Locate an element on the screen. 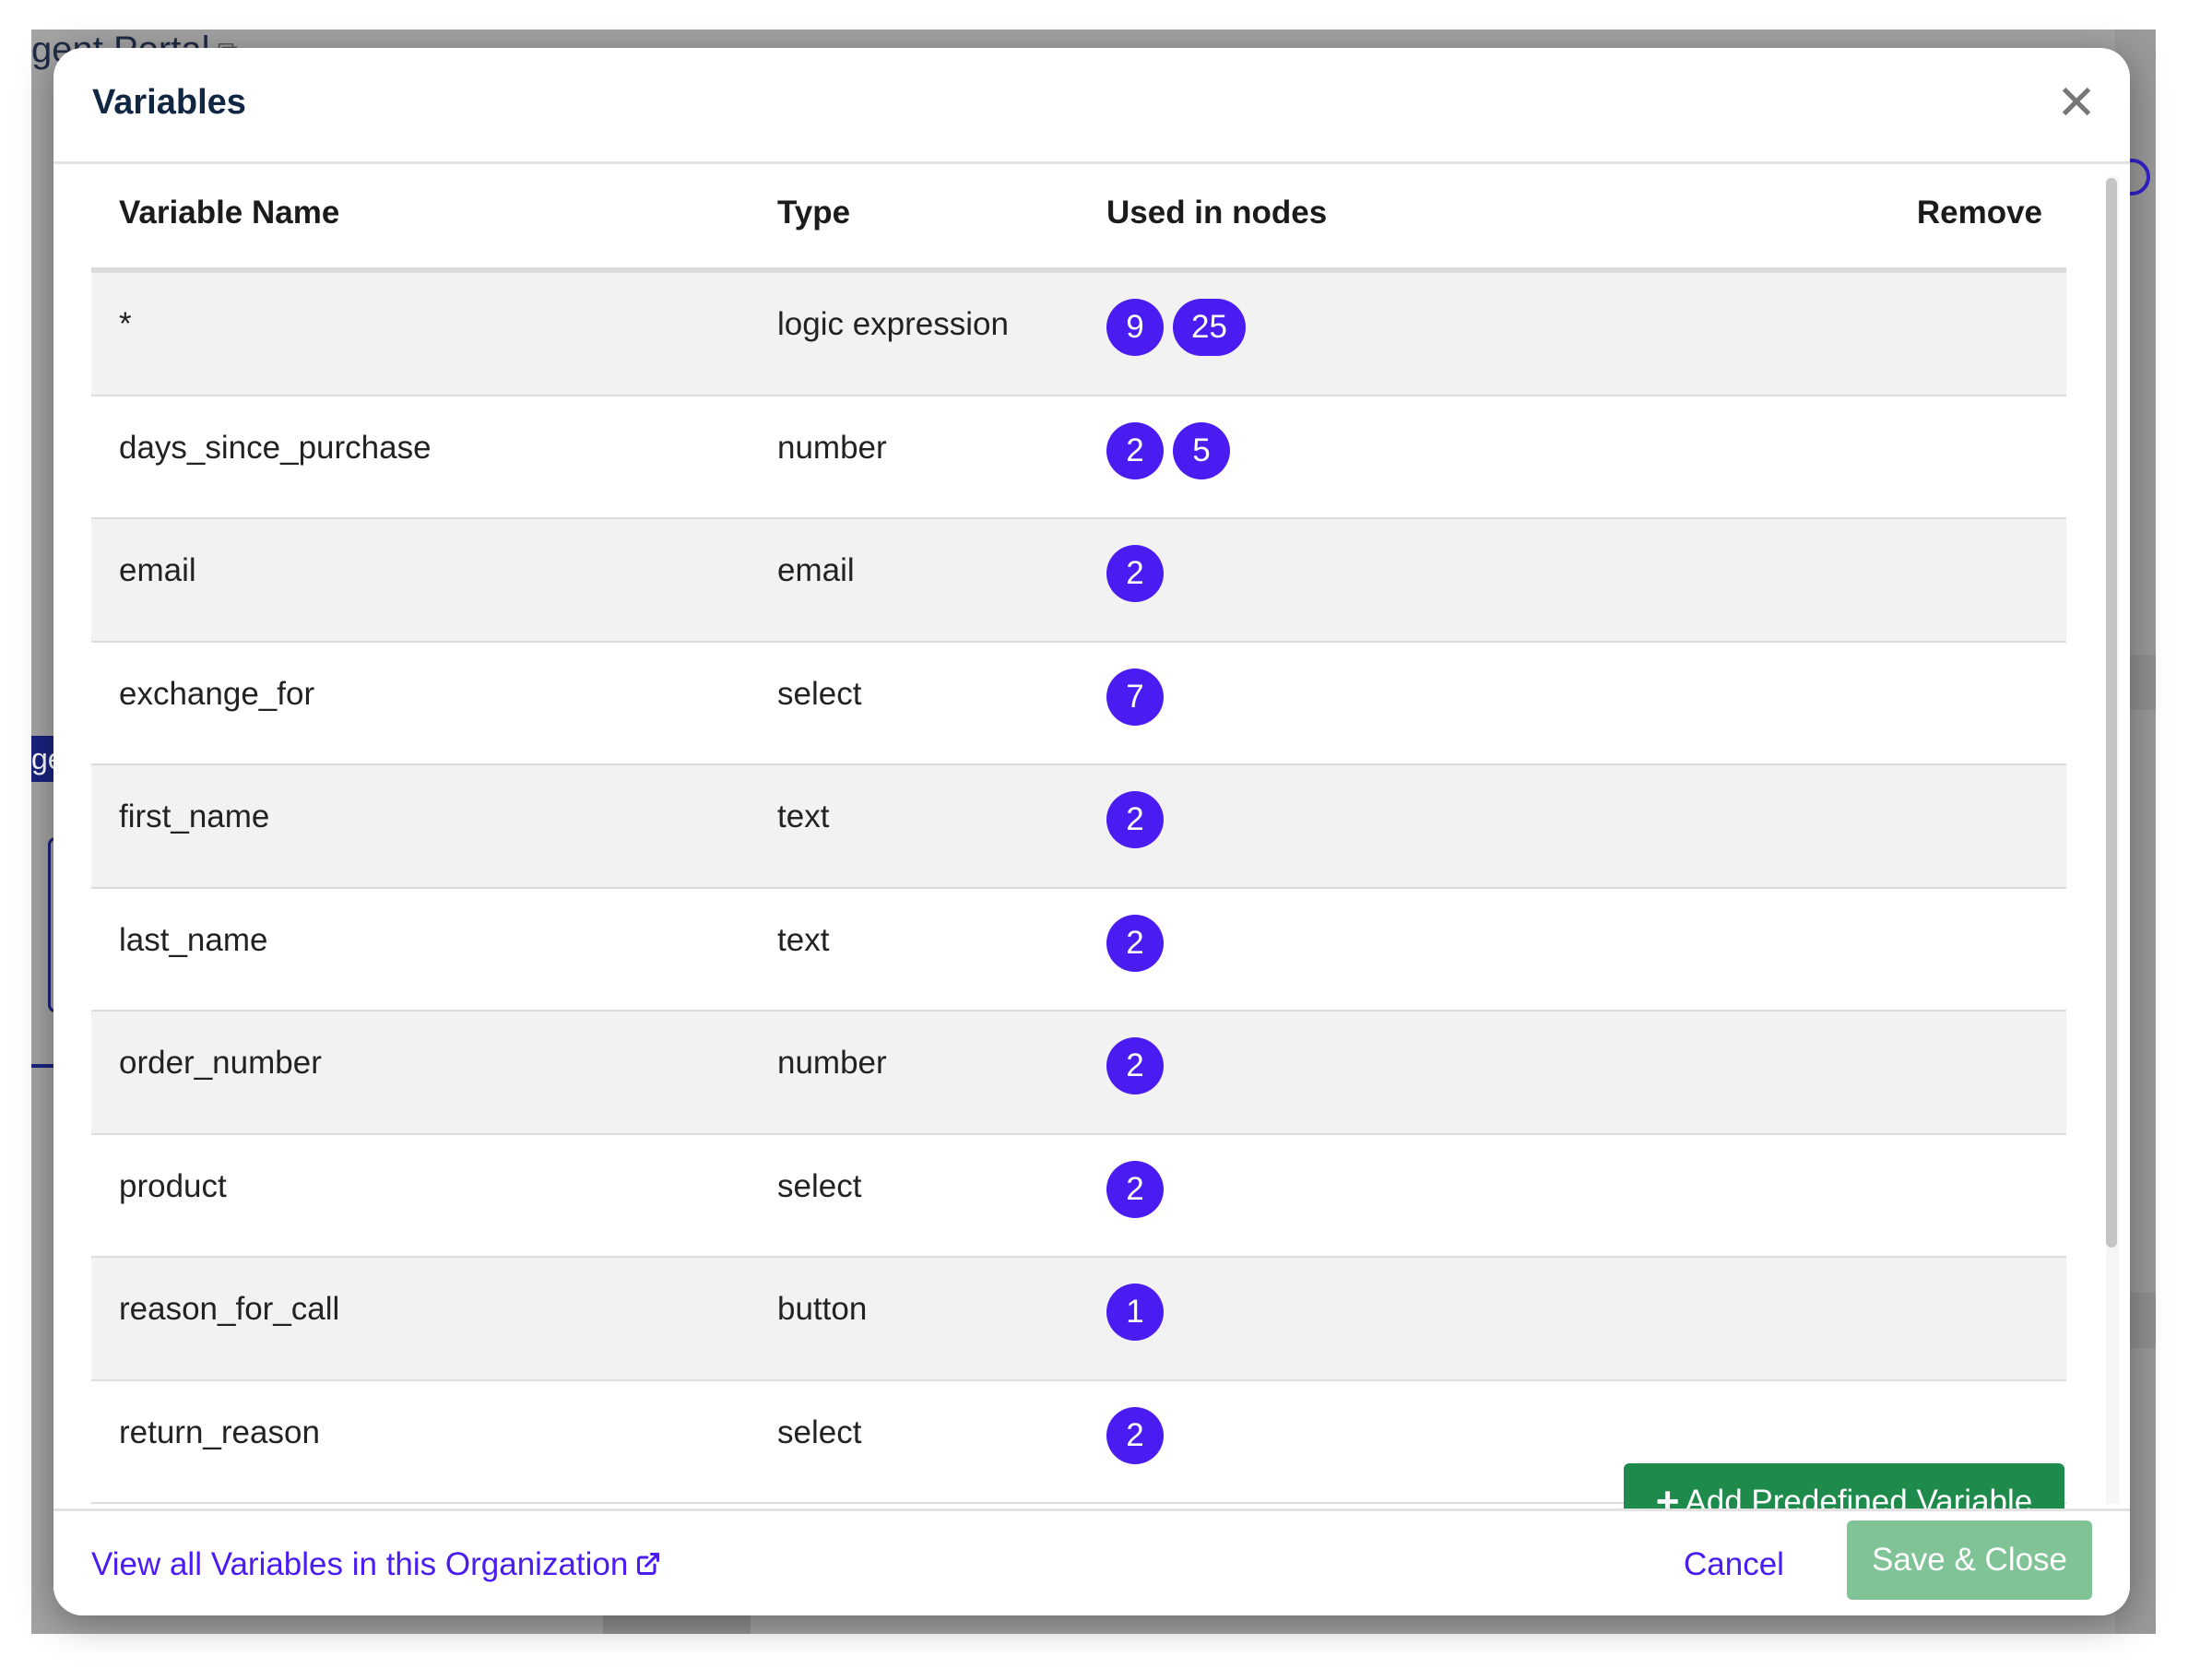  used-in-nodes-cell: 9 25 is located at coordinates (1176, 327).